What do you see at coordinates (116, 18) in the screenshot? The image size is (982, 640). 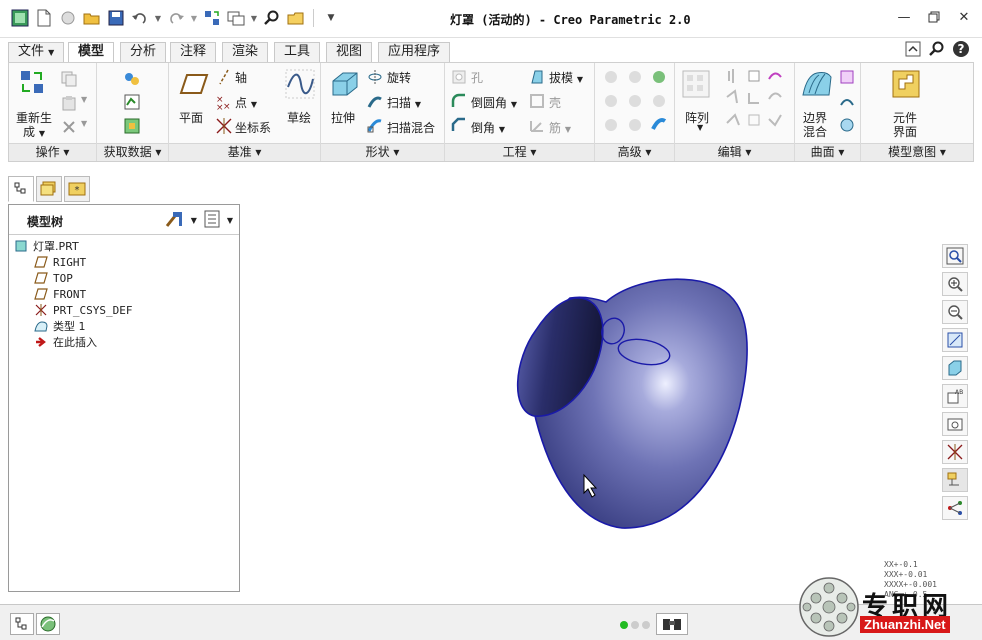 I see `save-icon` at bounding box center [116, 18].